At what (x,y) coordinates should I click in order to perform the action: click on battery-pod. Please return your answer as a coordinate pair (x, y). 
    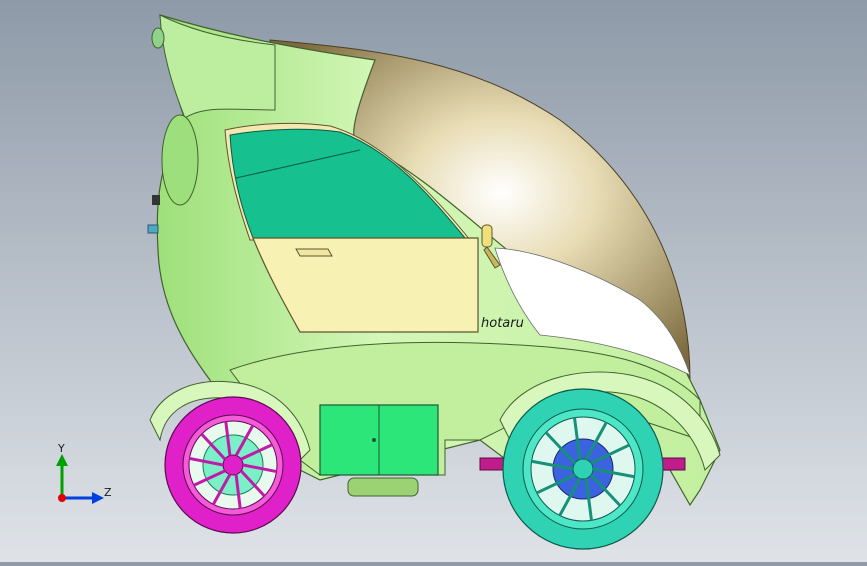
    Looking at the image, I should click on (383, 487).